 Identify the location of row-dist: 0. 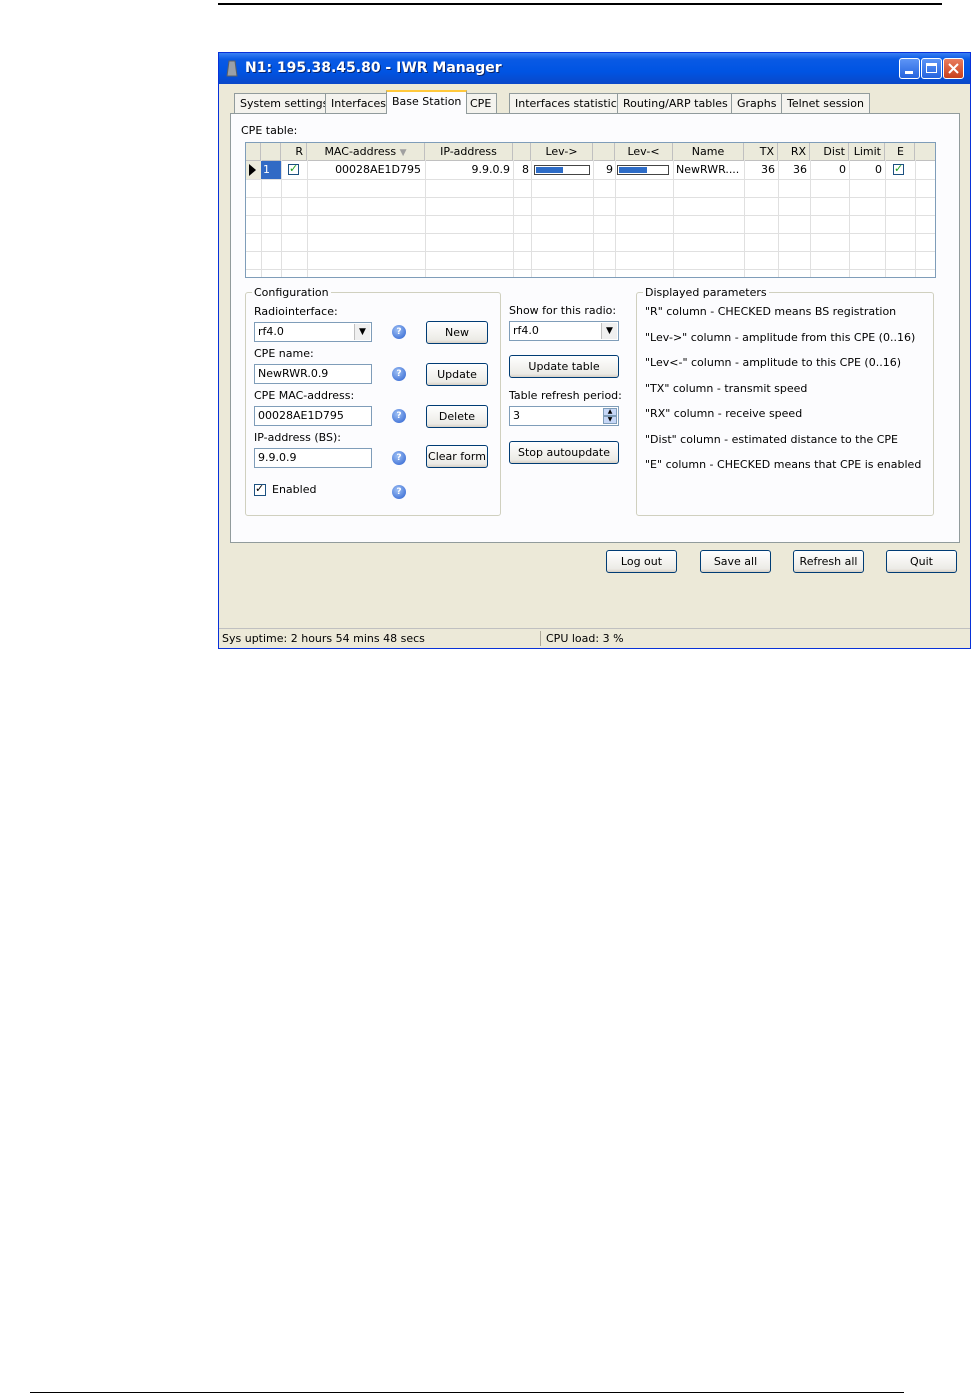
(828, 170).